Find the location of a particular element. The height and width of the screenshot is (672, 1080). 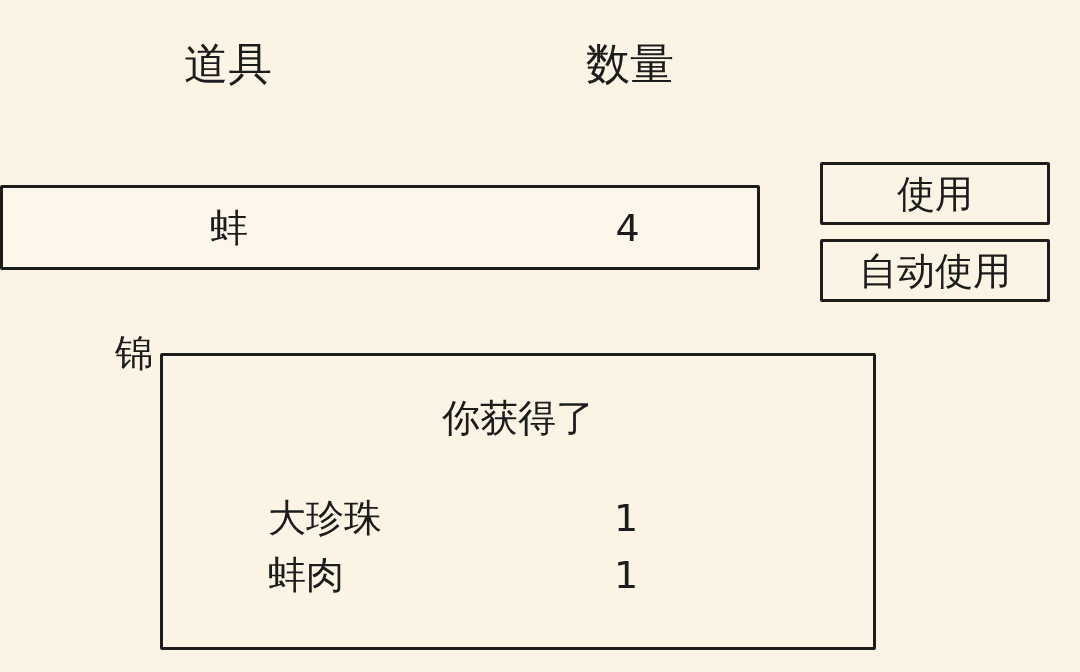

column-header: 数量 is located at coordinates (630, 64).